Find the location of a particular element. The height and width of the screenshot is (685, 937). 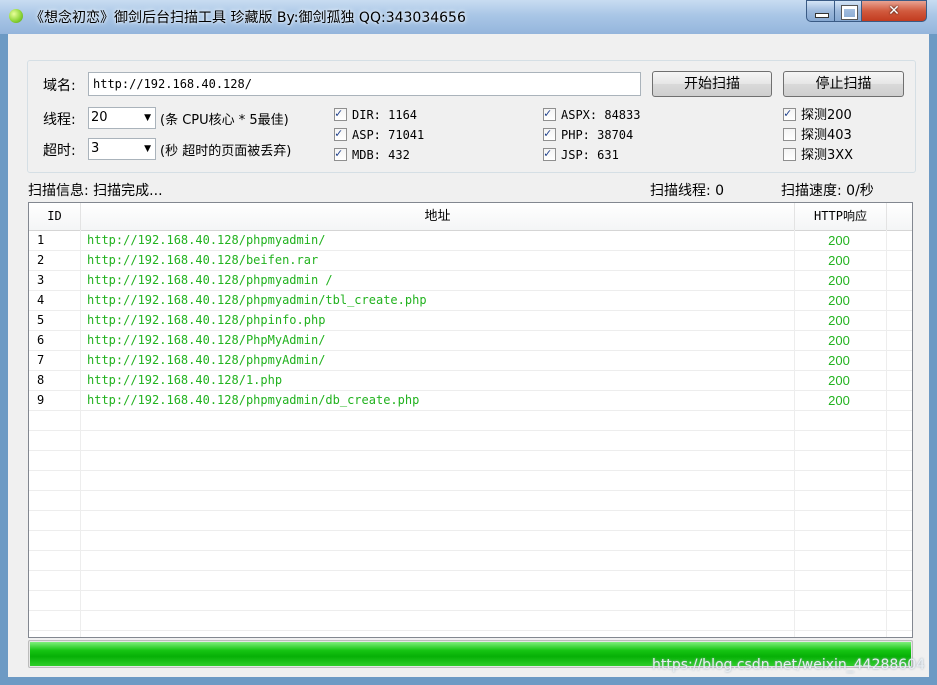

start-scan-button: 开始扫描 is located at coordinates (712, 84).